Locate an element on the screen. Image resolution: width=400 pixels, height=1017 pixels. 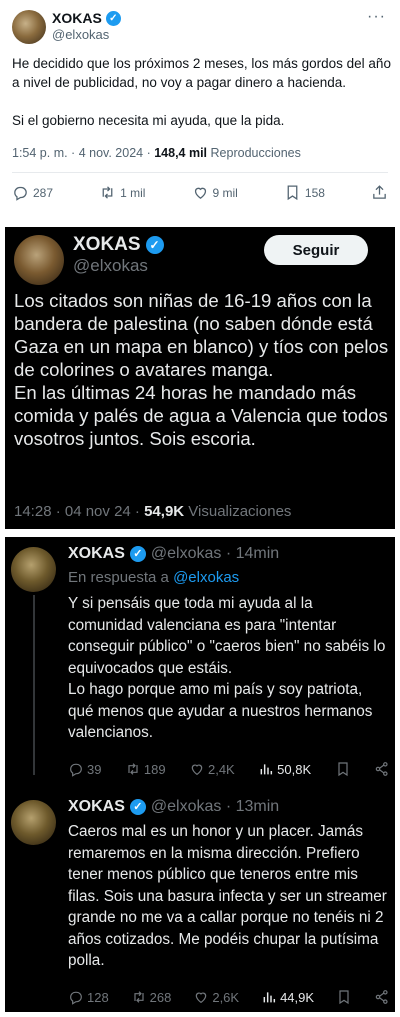
view-label: Visualizaciones is located at coordinates (238, 511).